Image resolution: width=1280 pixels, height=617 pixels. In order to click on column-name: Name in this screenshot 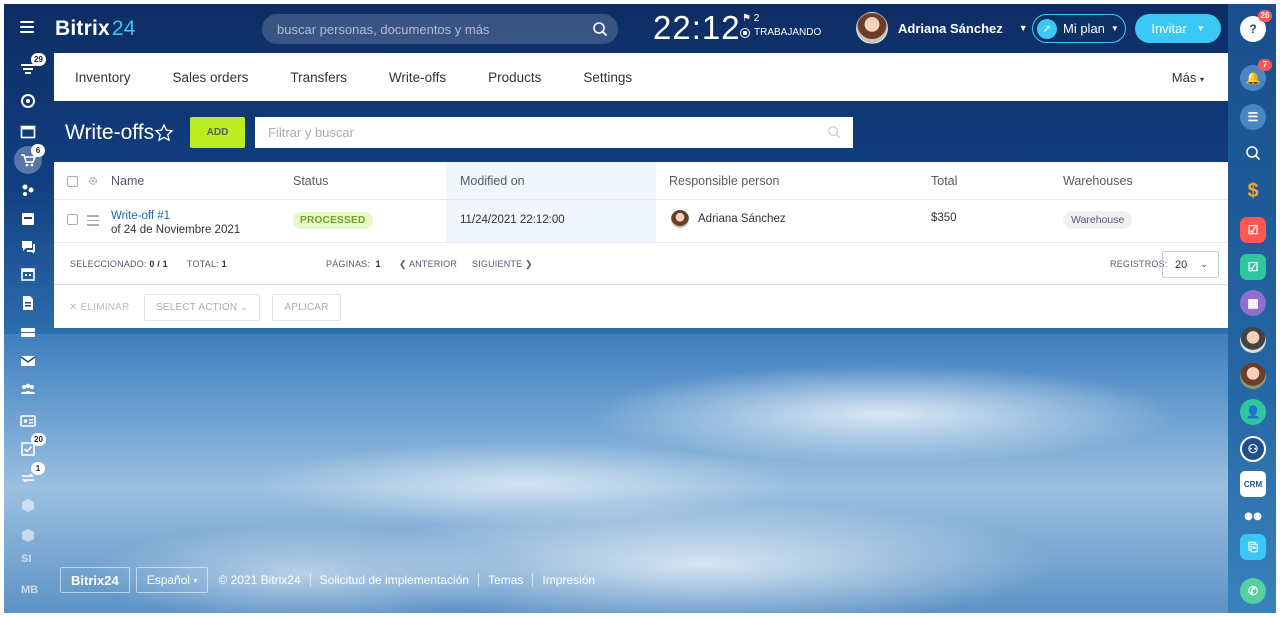, I will do `click(127, 181)`.